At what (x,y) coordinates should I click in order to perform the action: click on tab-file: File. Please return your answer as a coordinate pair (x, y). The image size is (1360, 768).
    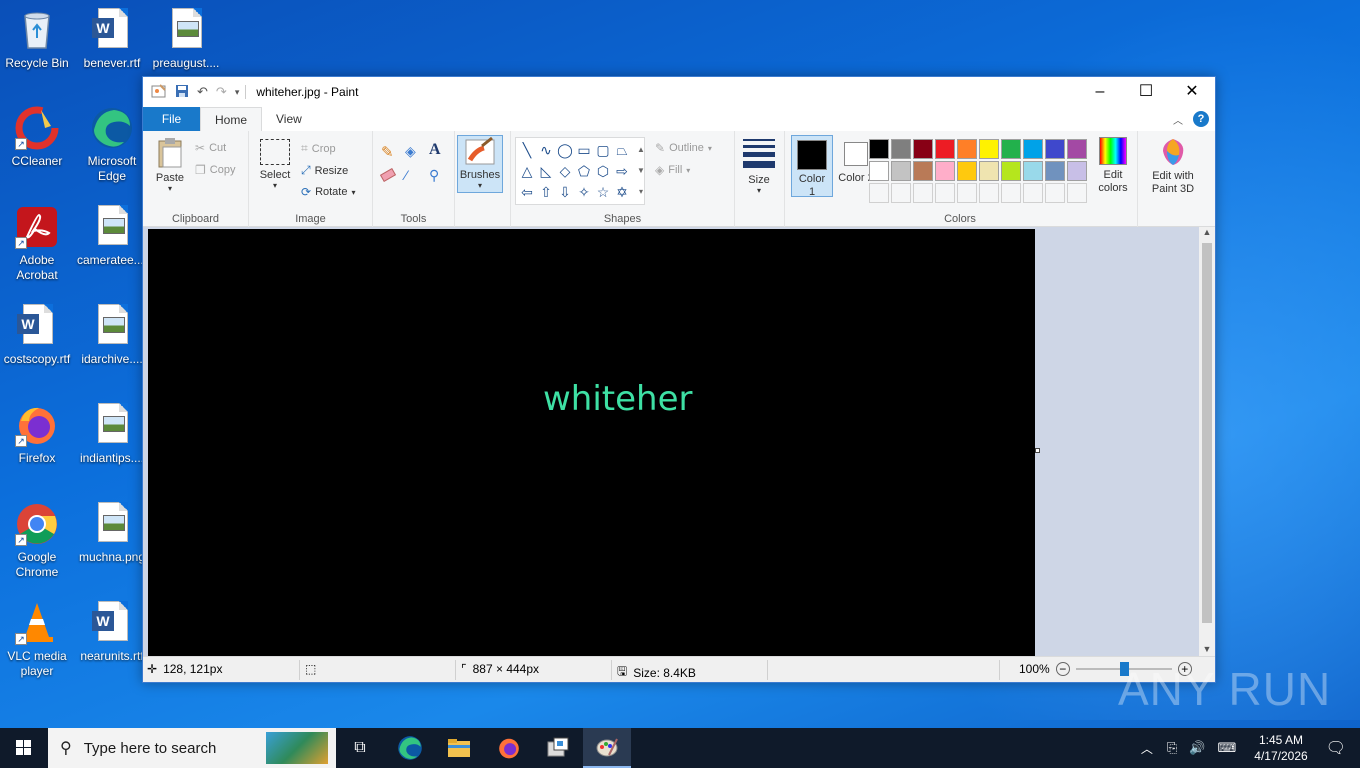
    Looking at the image, I should click on (171, 119).